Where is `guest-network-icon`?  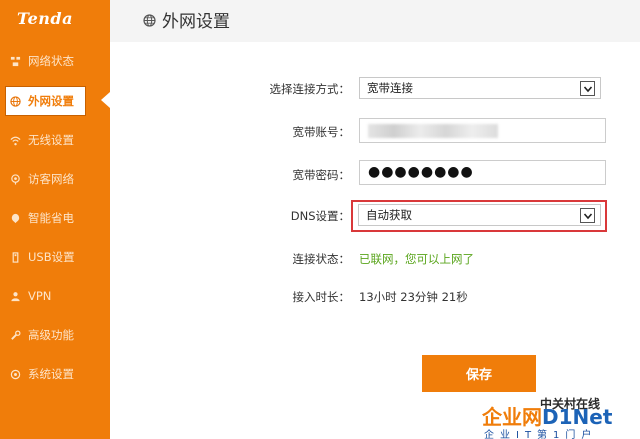
guest-network-icon is located at coordinates (15, 179).